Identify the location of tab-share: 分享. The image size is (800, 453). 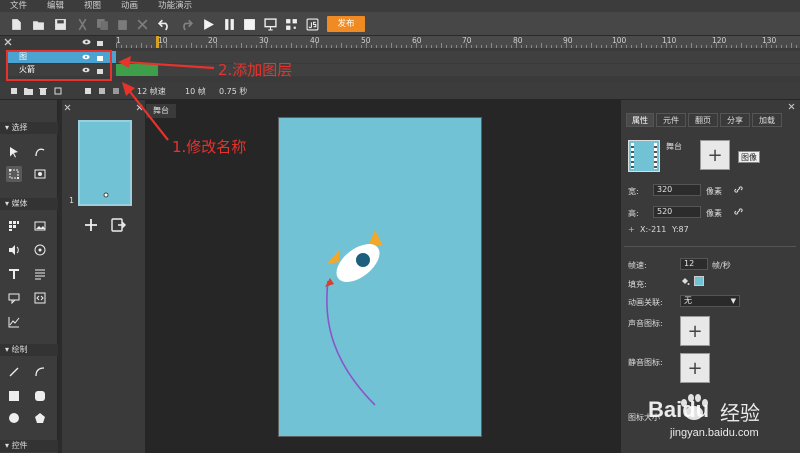
(735, 120).